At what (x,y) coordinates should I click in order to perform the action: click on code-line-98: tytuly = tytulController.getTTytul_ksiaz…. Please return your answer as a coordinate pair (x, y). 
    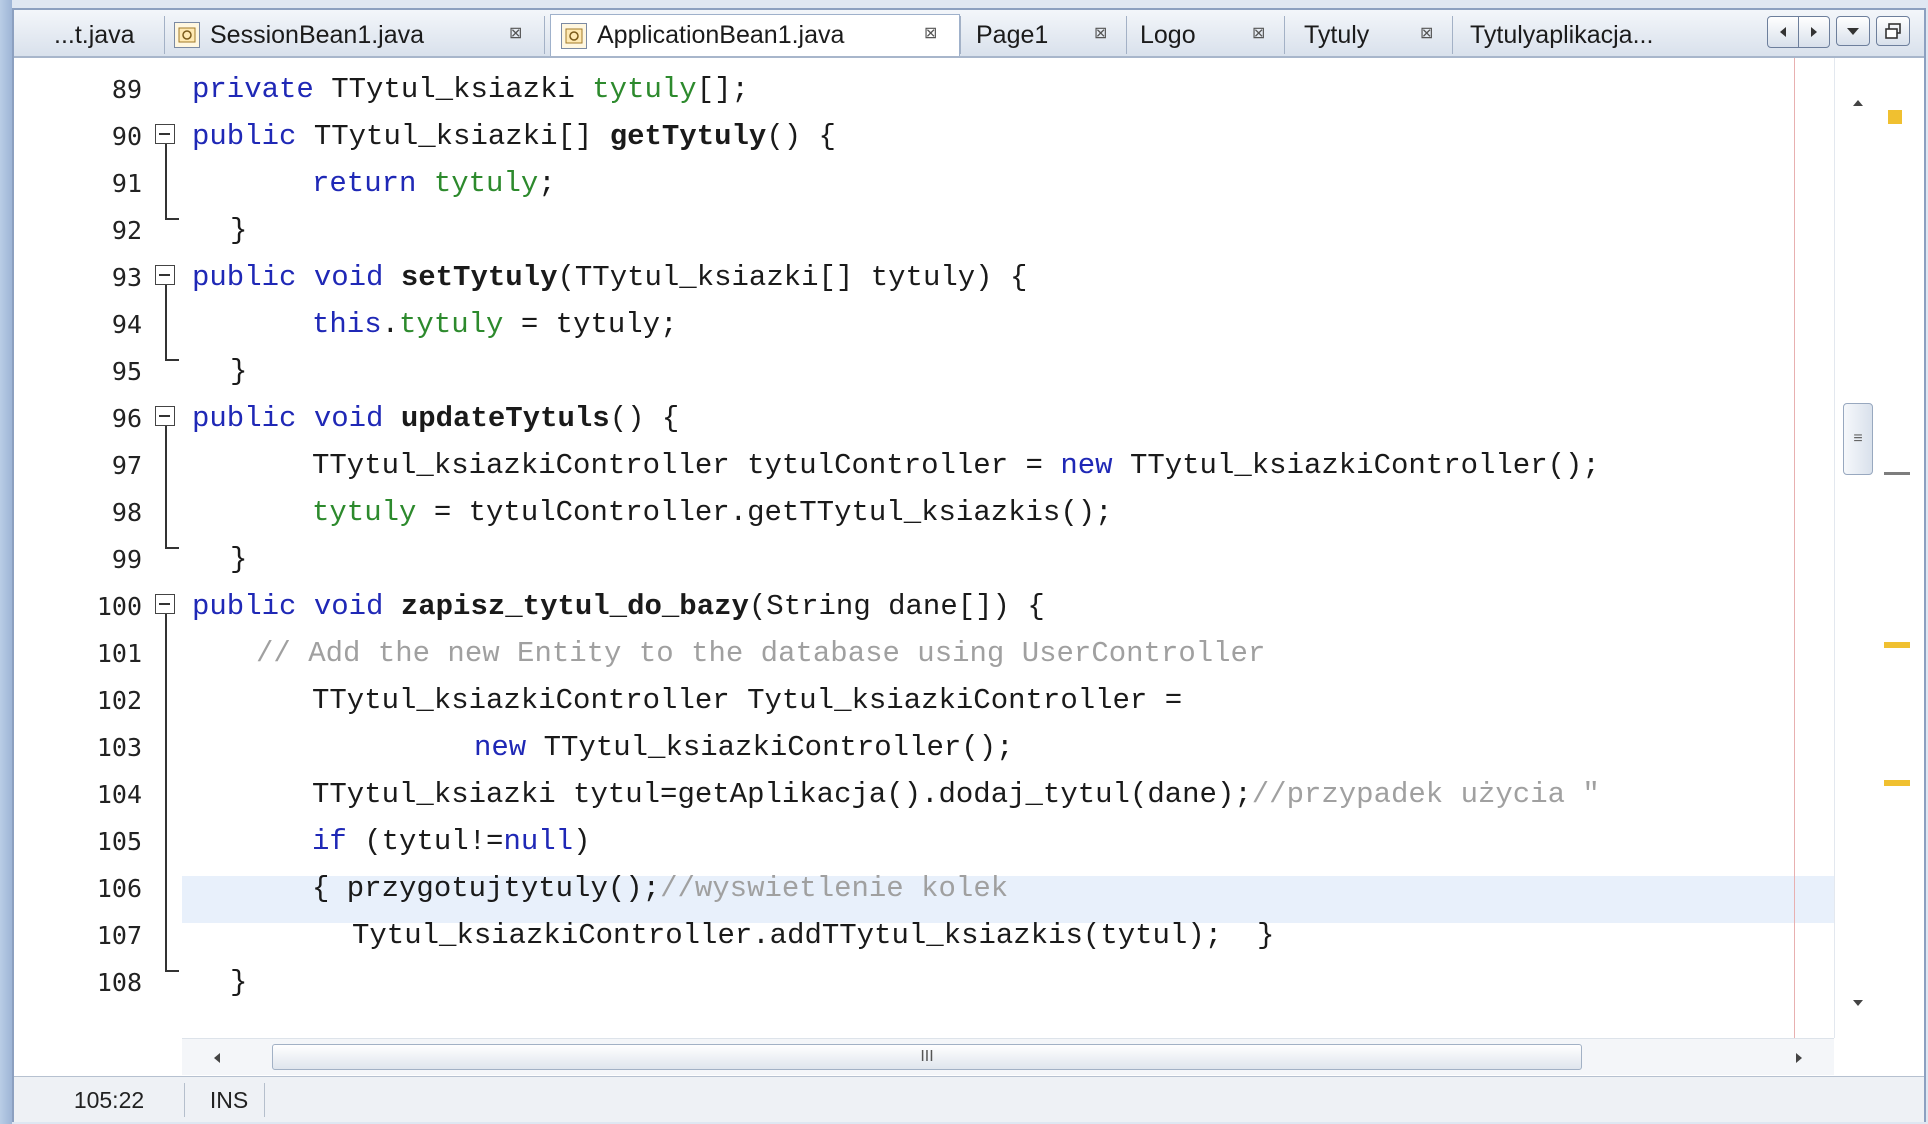
    Looking at the image, I should click on (712, 512).